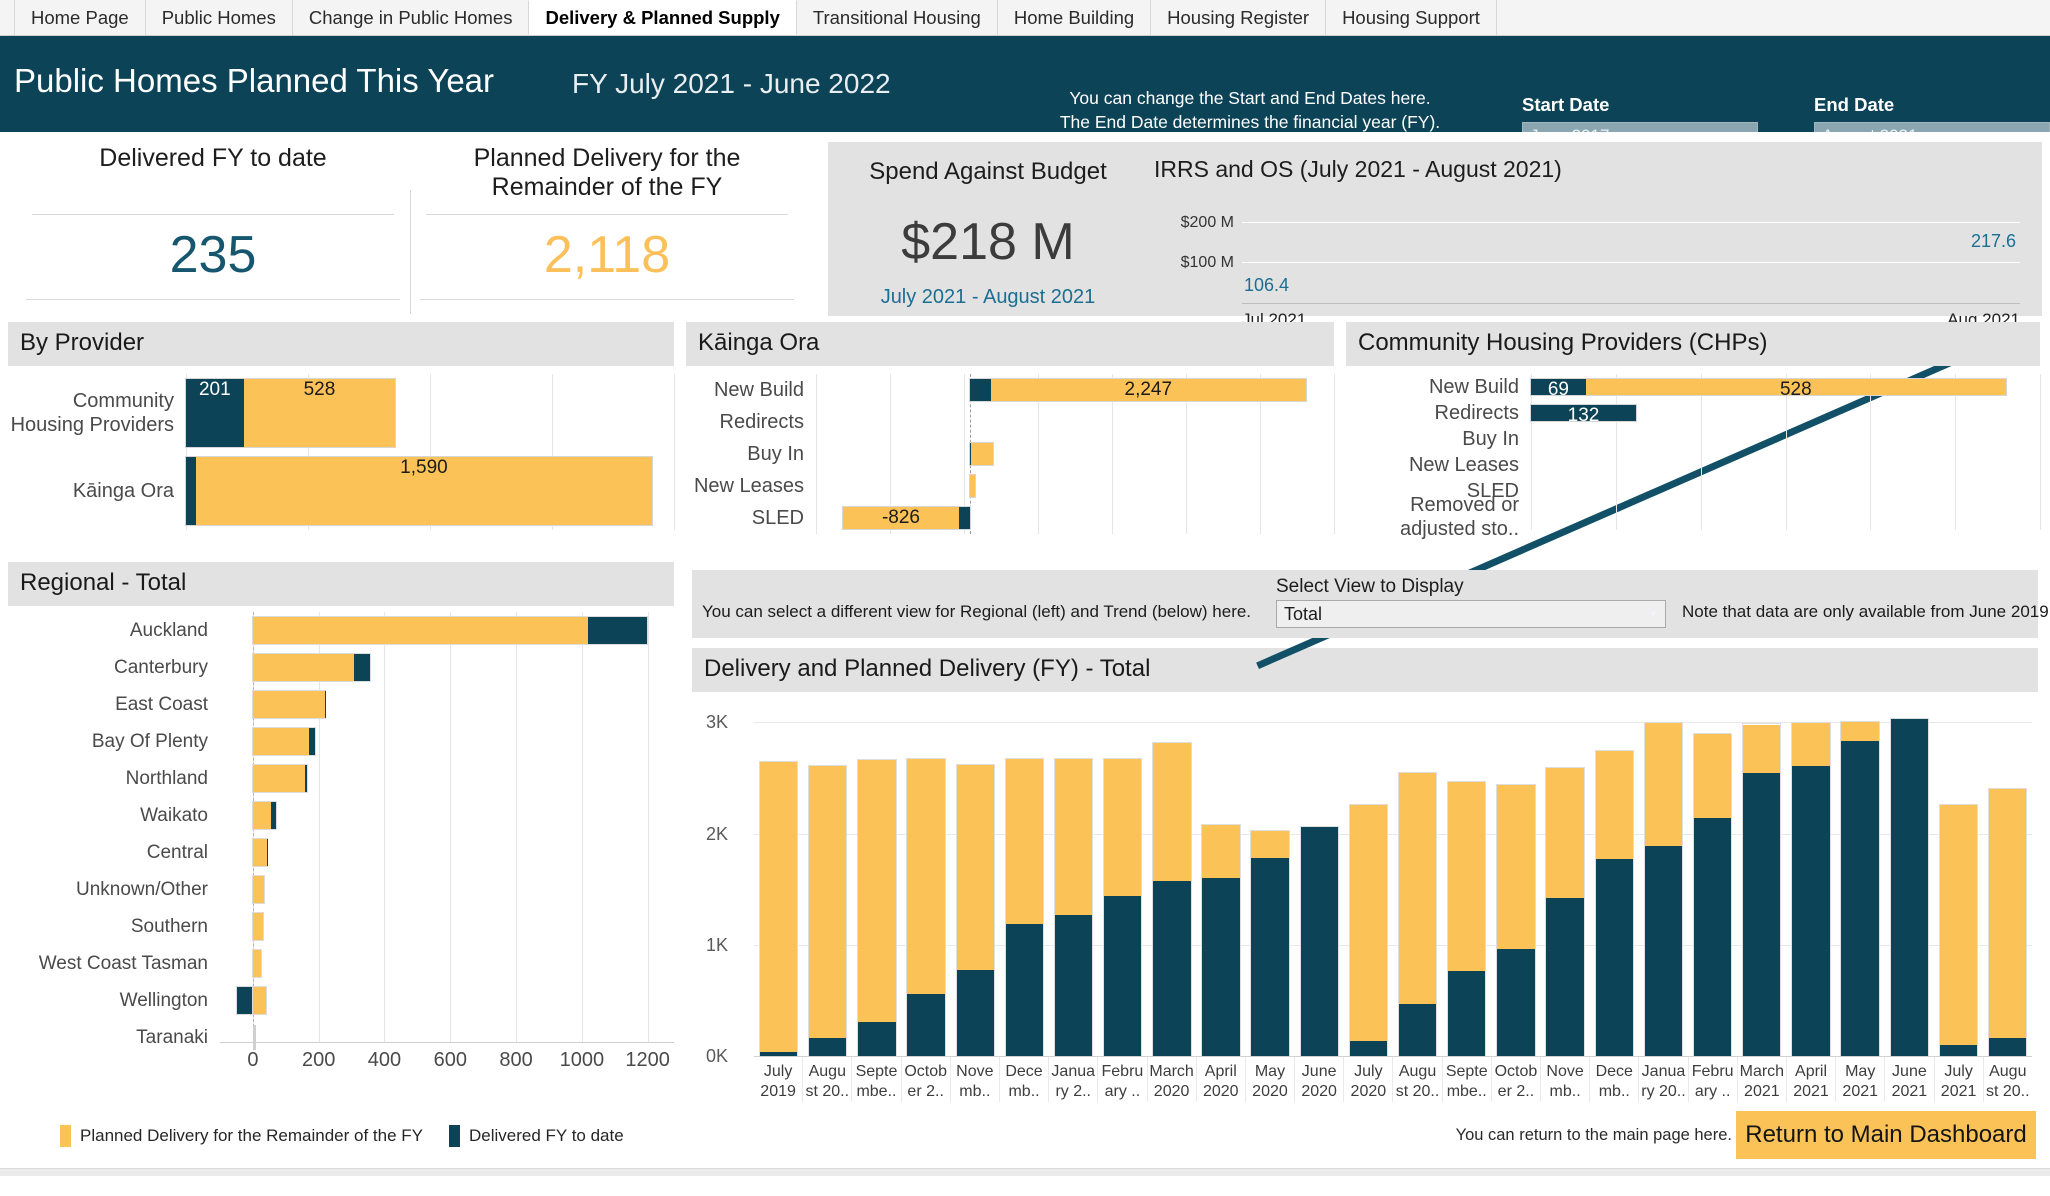 The height and width of the screenshot is (1196, 2050). I want to click on stacked-bar: 1,590, so click(419, 491).